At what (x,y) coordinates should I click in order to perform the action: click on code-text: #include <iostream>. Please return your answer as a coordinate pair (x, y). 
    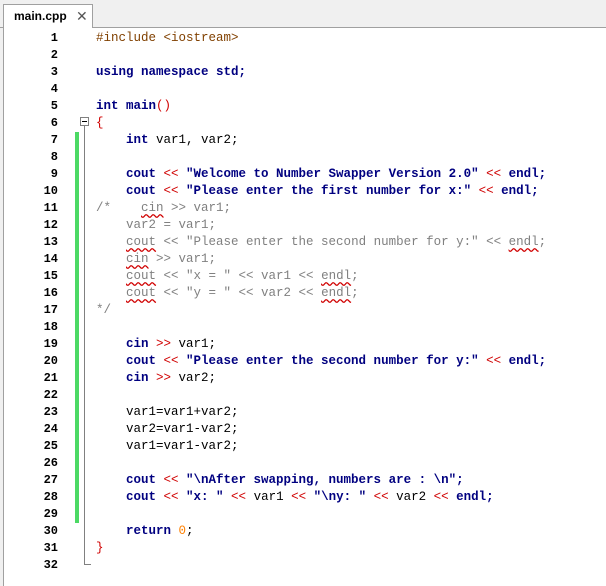
    Looking at the image, I should click on (167, 38).